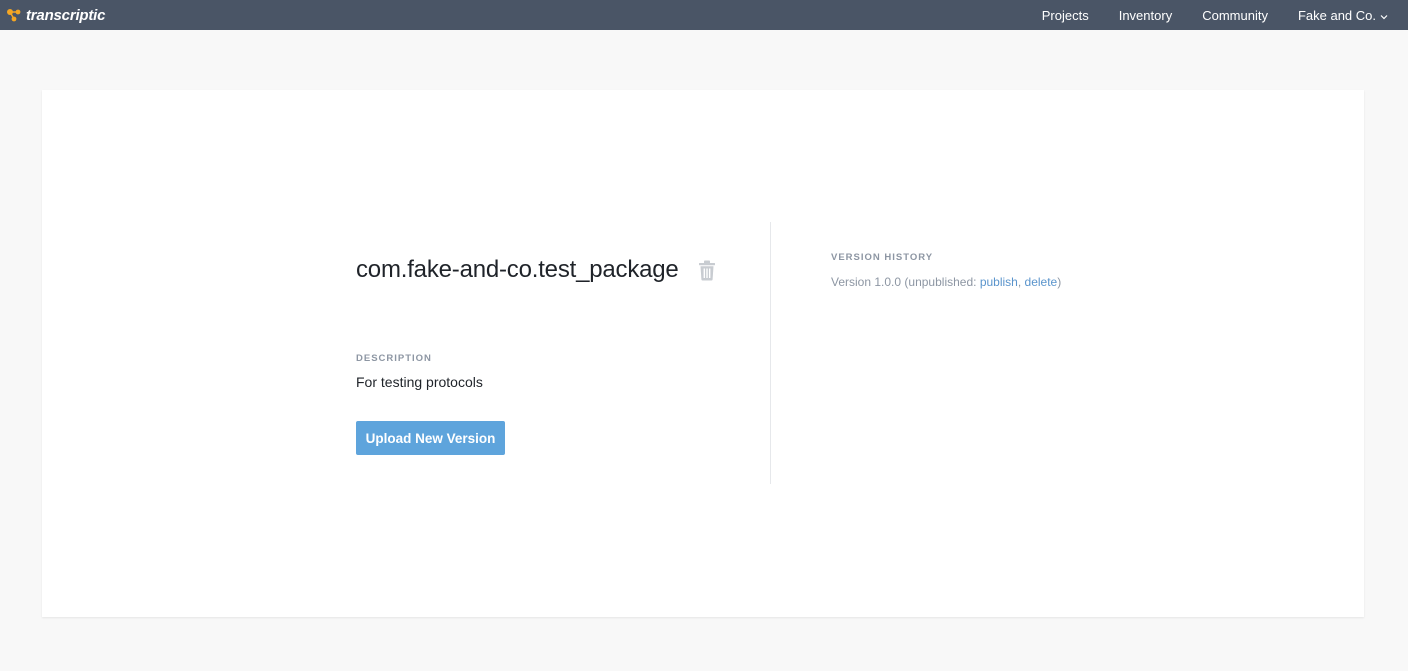 The image size is (1408, 671). What do you see at coordinates (419, 382) in the screenshot?
I see `description-text: For testing protocols` at bounding box center [419, 382].